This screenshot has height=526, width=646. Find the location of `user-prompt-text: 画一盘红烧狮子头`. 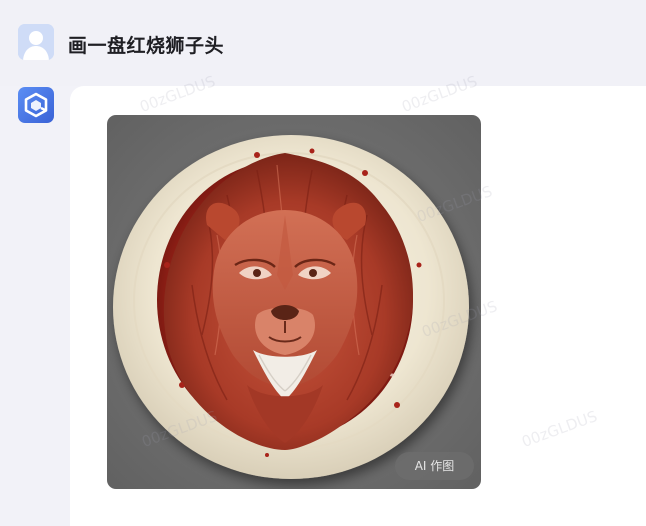

user-prompt-text: 画一盘红烧狮子头 is located at coordinates (146, 46).